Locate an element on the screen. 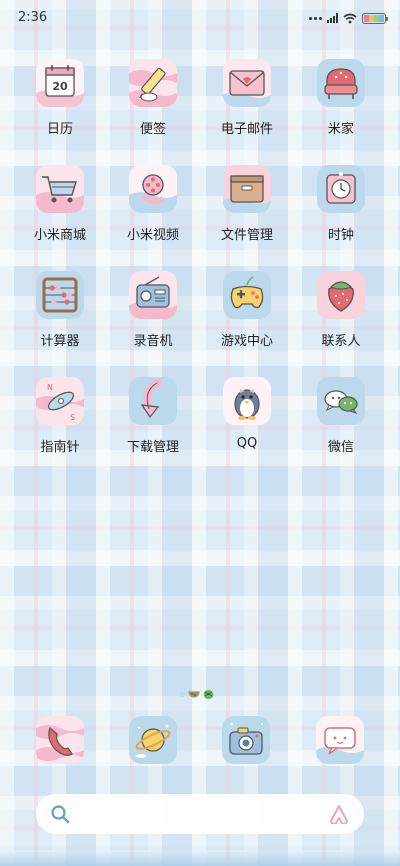 Image resolution: width=400 pixels, height=866 pixels. calendar-icon: 20 is located at coordinates (60, 83).